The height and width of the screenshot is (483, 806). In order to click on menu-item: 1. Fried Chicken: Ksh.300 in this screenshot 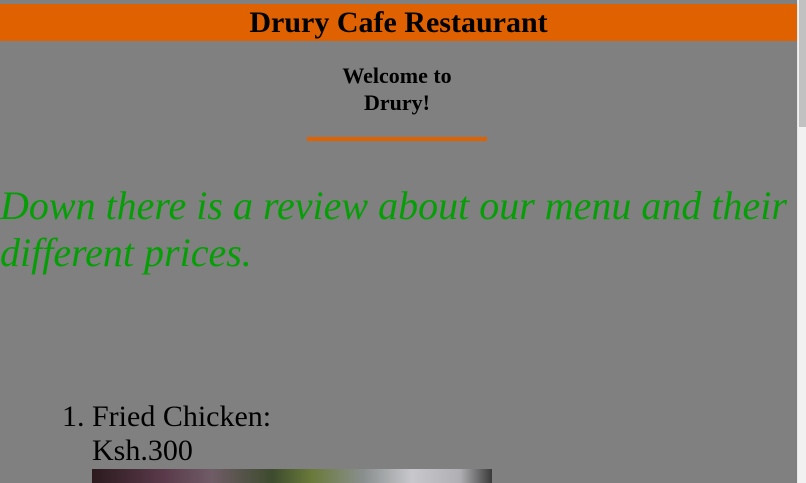, I will do `click(135, 434)`.